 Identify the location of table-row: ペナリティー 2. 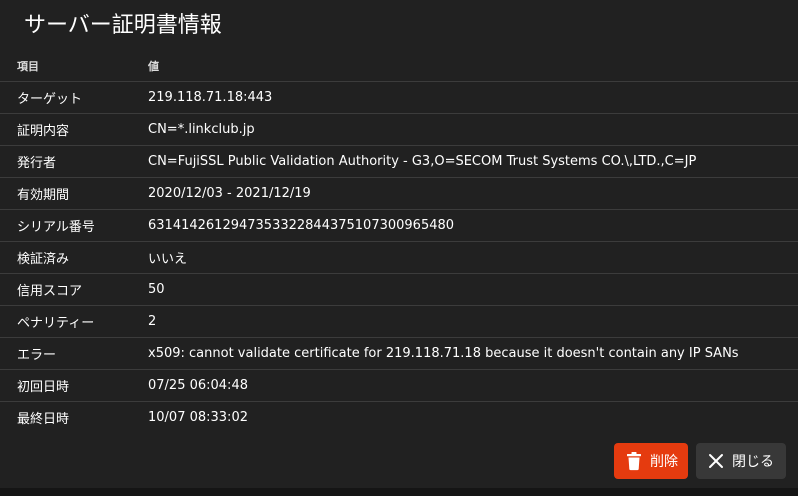
(399, 321).